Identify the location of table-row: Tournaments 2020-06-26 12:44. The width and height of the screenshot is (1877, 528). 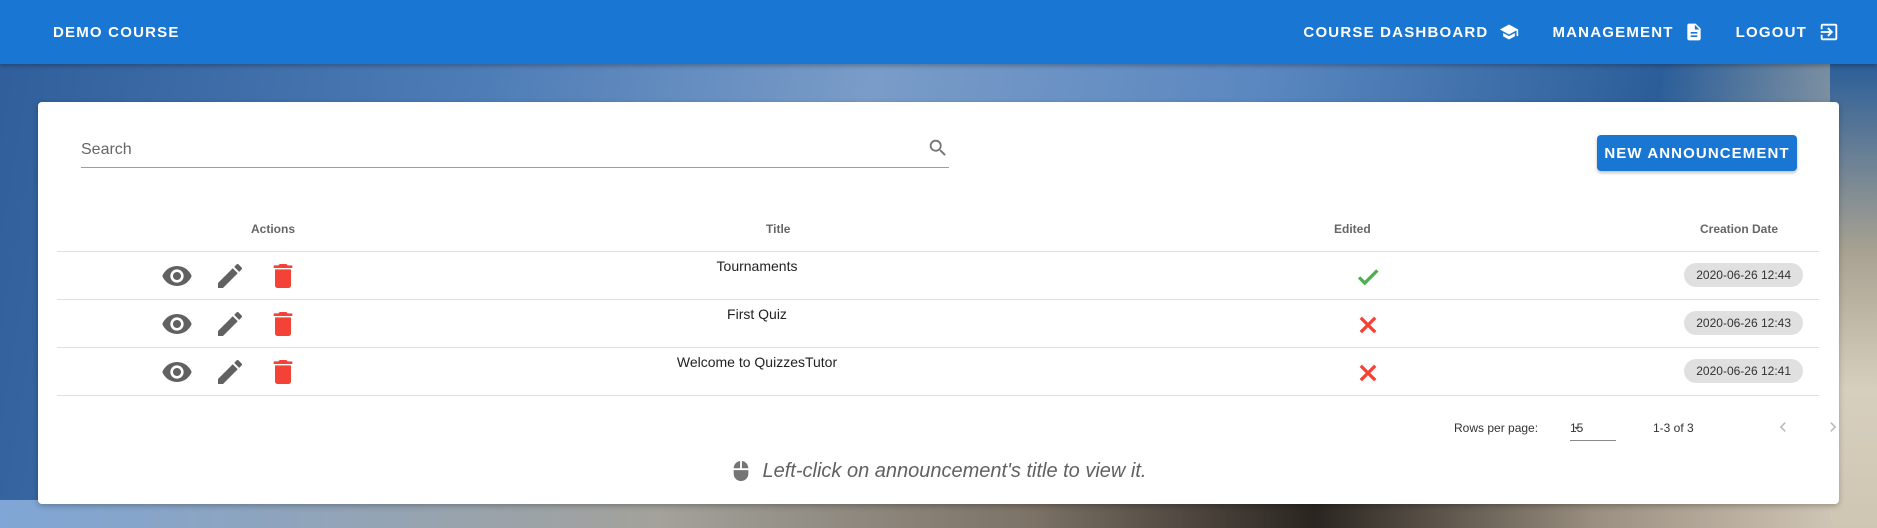
(938, 276).